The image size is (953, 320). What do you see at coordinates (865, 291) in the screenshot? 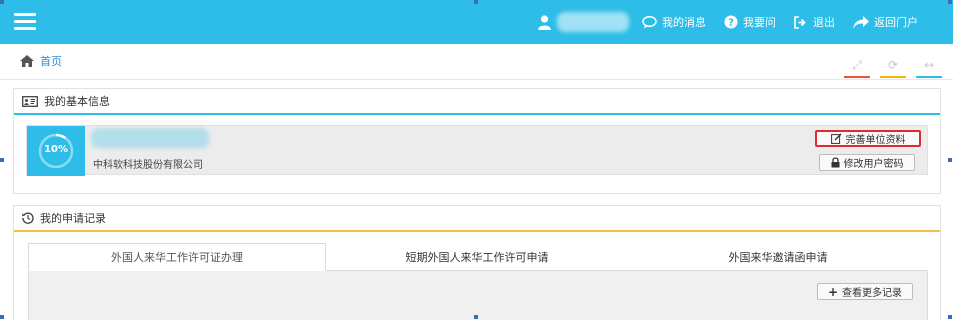
I see `view-more-records-button: + 查看更多记录` at bounding box center [865, 291].